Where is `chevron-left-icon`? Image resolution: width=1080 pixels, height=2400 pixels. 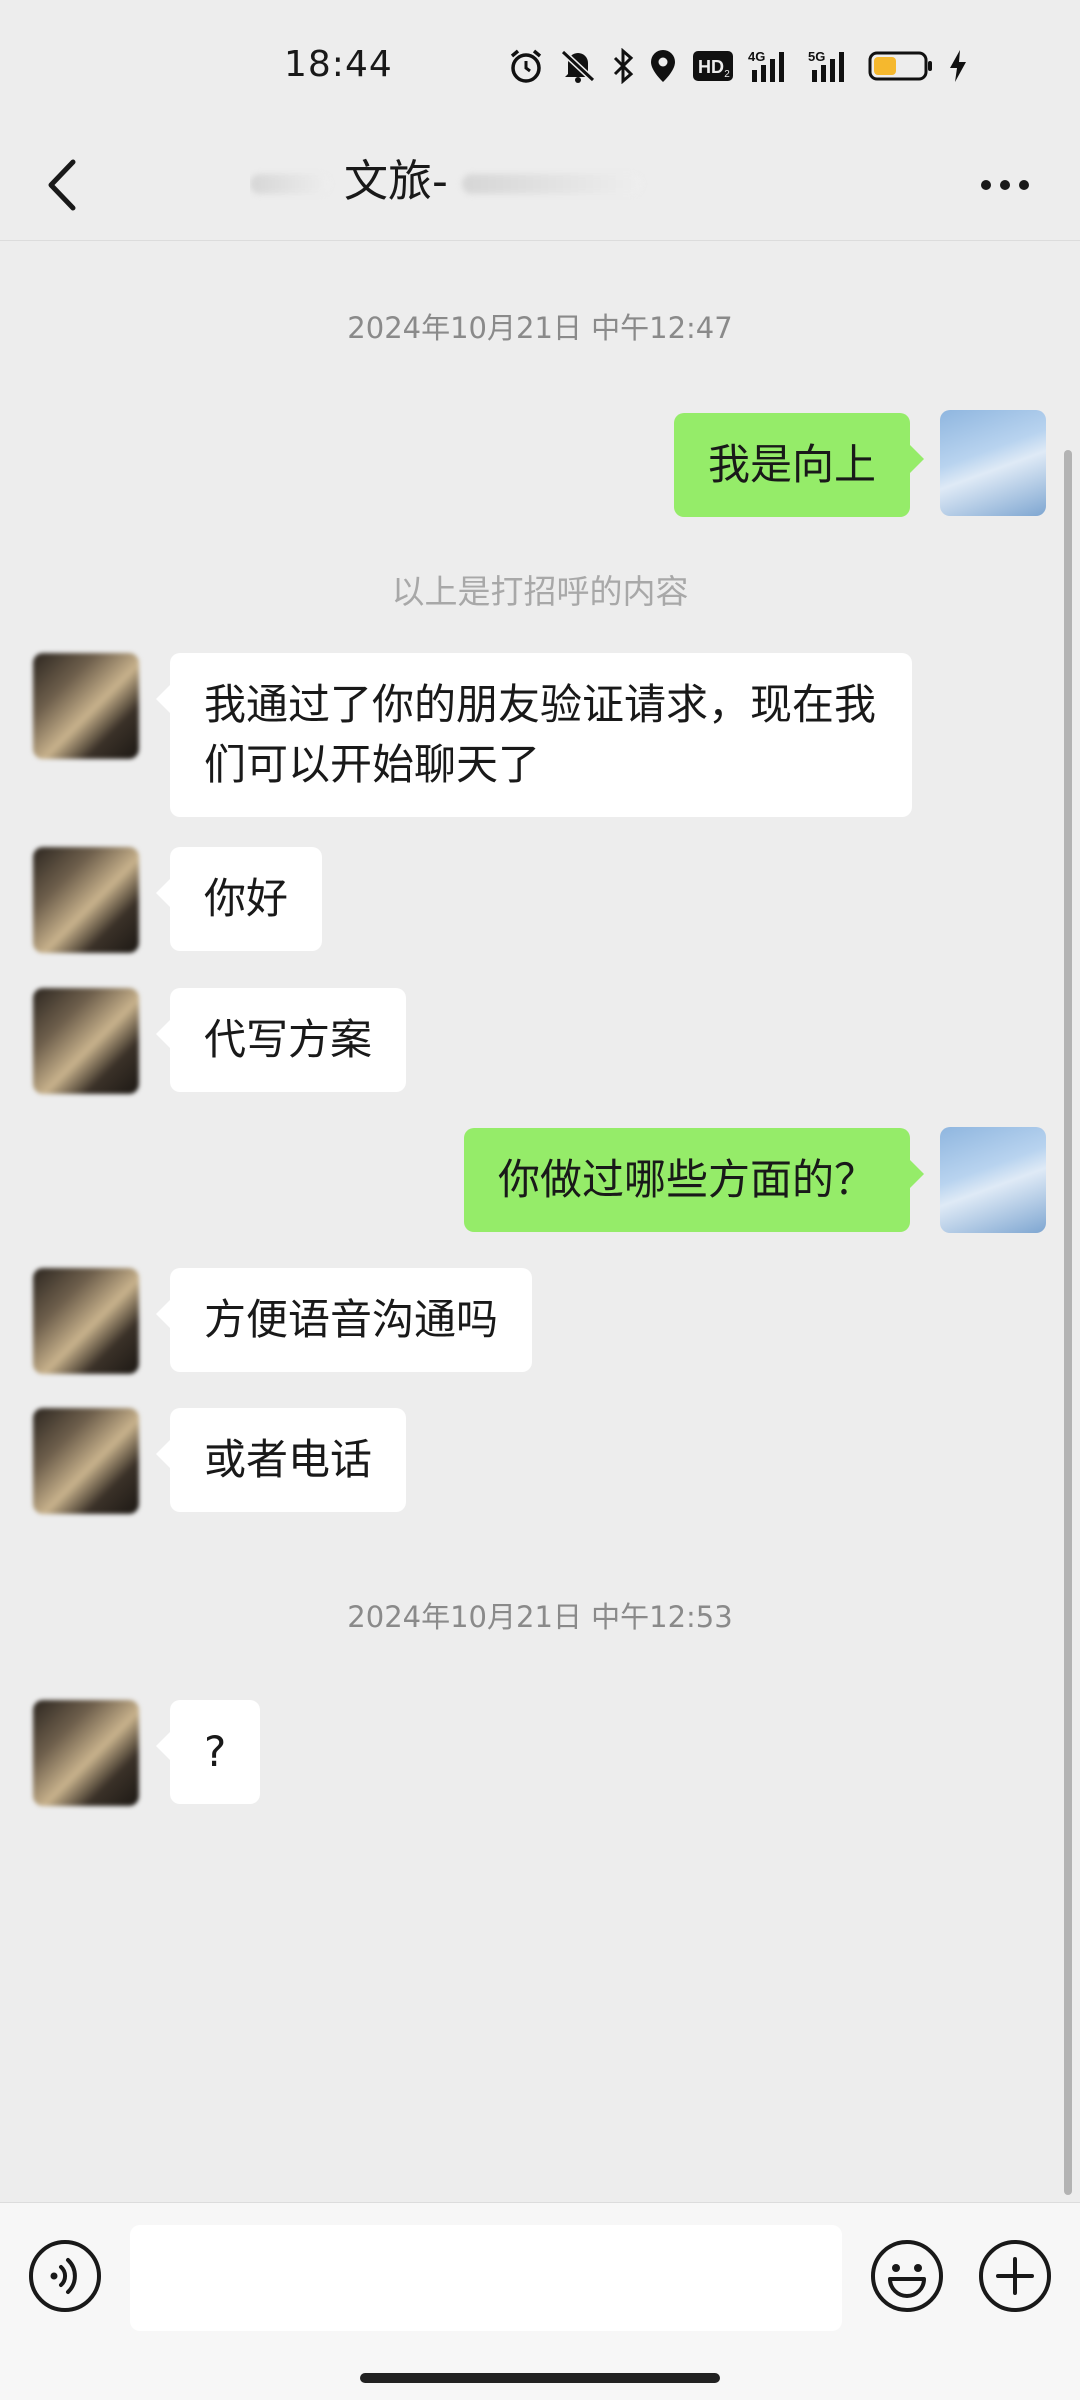 chevron-left-icon is located at coordinates (62, 185).